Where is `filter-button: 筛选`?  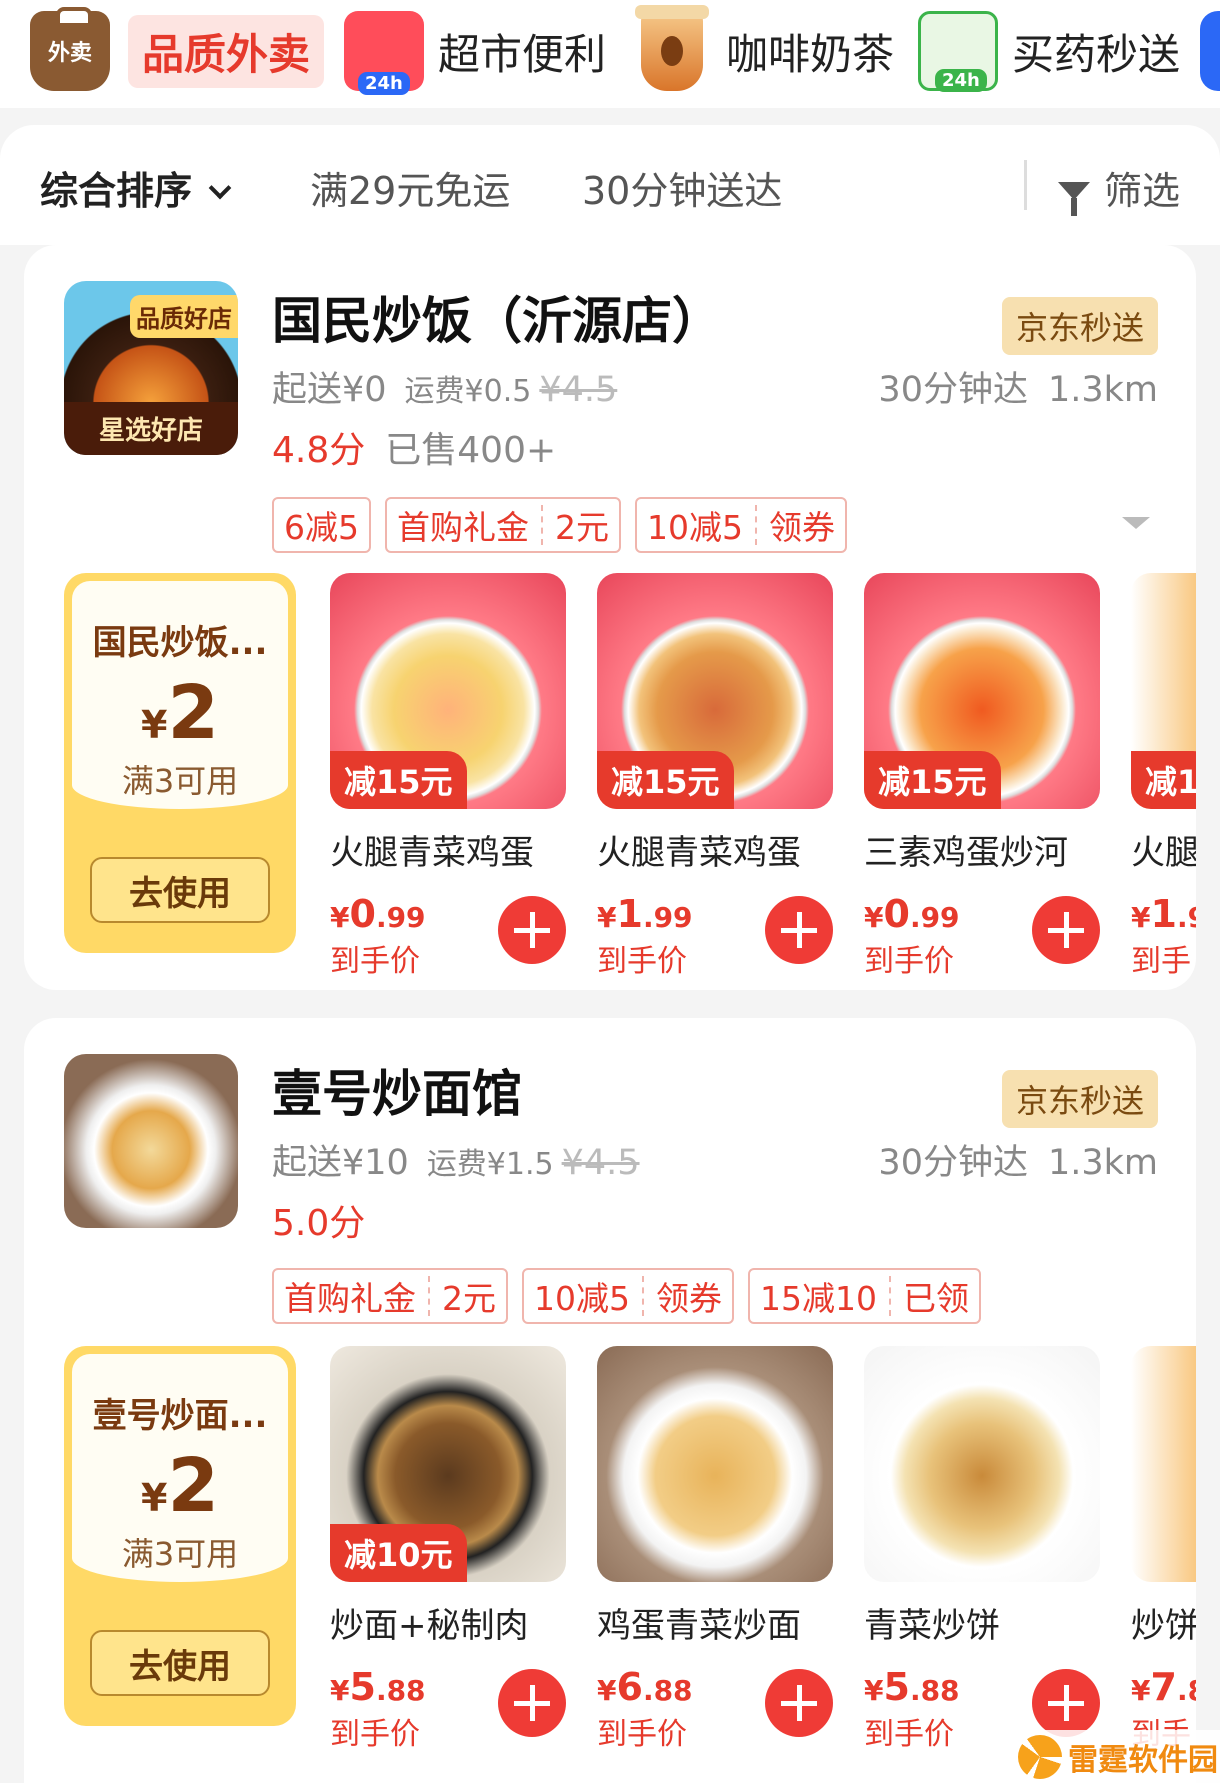 filter-button: 筛选 is located at coordinates (1119, 188).